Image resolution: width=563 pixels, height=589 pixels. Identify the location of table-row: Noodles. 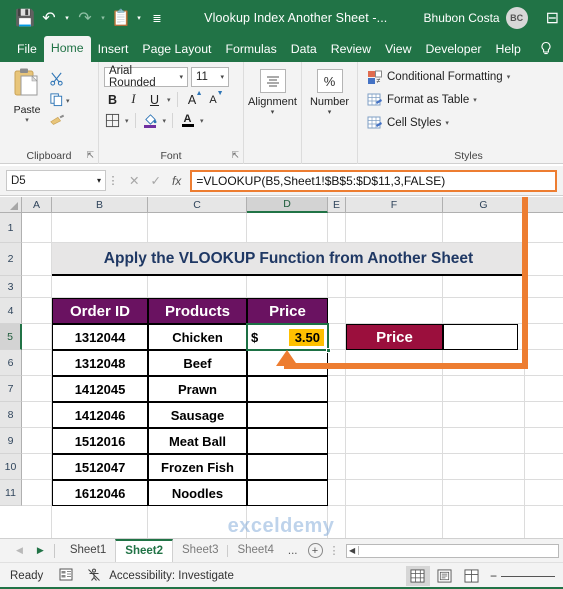
(197, 493).